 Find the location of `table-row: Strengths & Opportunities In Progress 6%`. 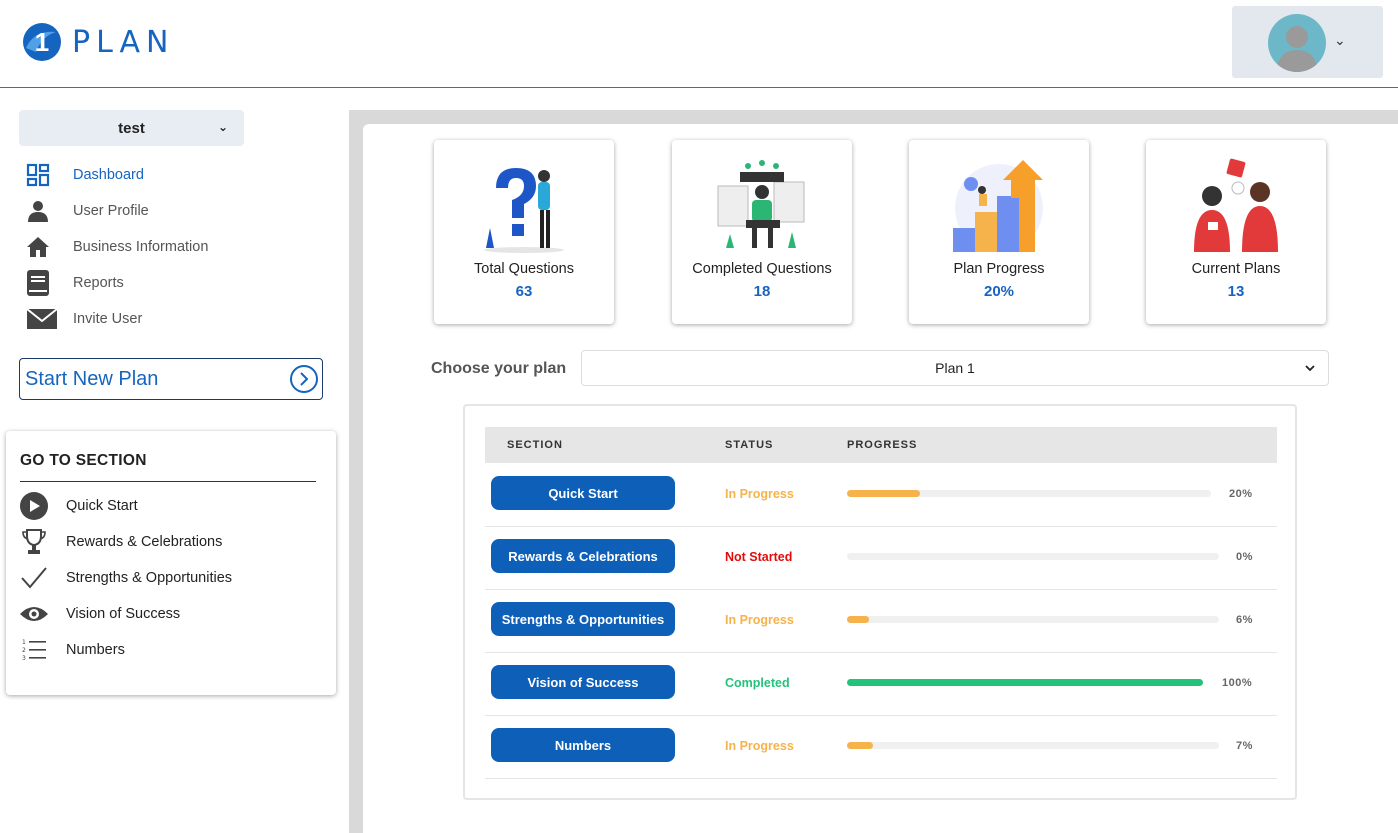

table-row: Strengths & Opportunities In Progress 6% is located at coordinates (881, 621).